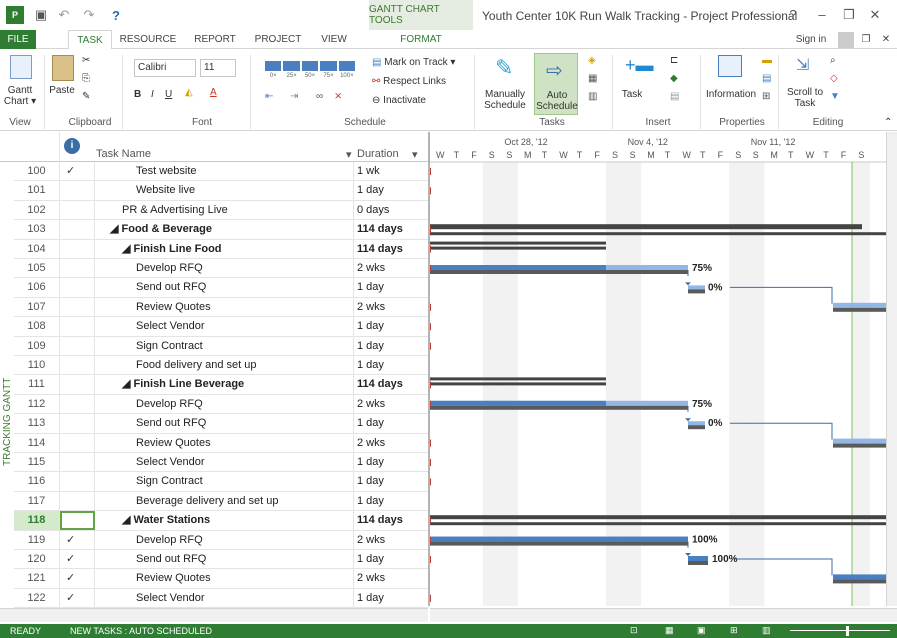 Image resolution: width=897 pixels, height=638 pixels. I want to click on milestone-icon: ◆, so click(674, 78).